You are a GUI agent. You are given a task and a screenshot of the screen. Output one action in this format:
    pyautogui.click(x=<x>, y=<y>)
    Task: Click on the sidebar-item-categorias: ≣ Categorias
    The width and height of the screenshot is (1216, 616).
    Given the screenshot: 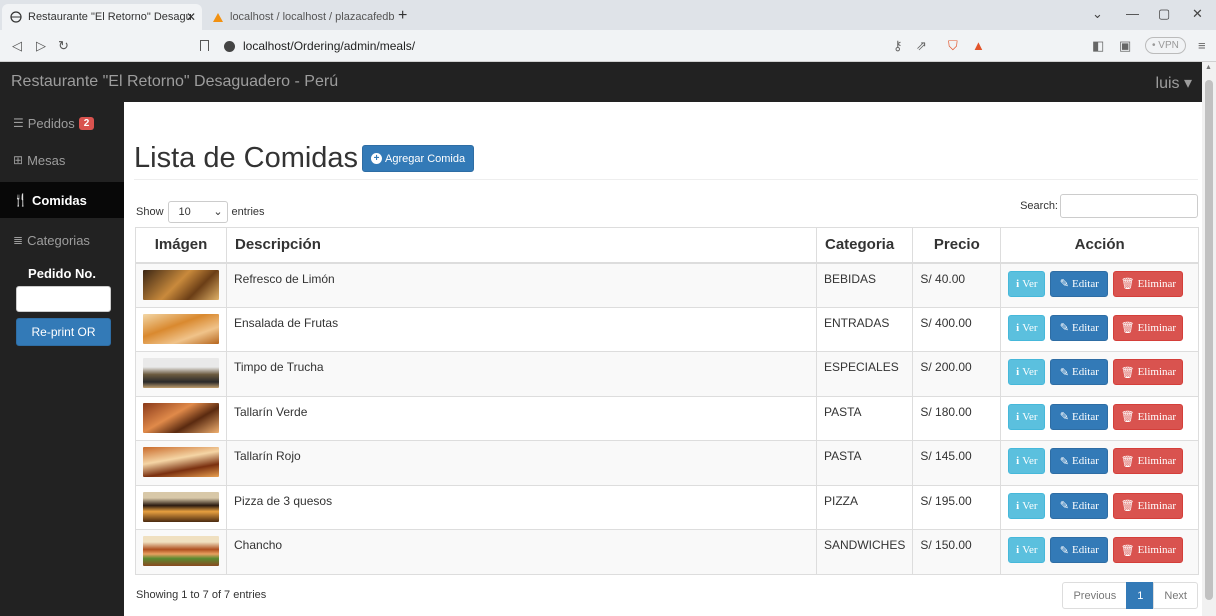 What is the action you would take?
    pyautogui.click(x=62, y=240)
    